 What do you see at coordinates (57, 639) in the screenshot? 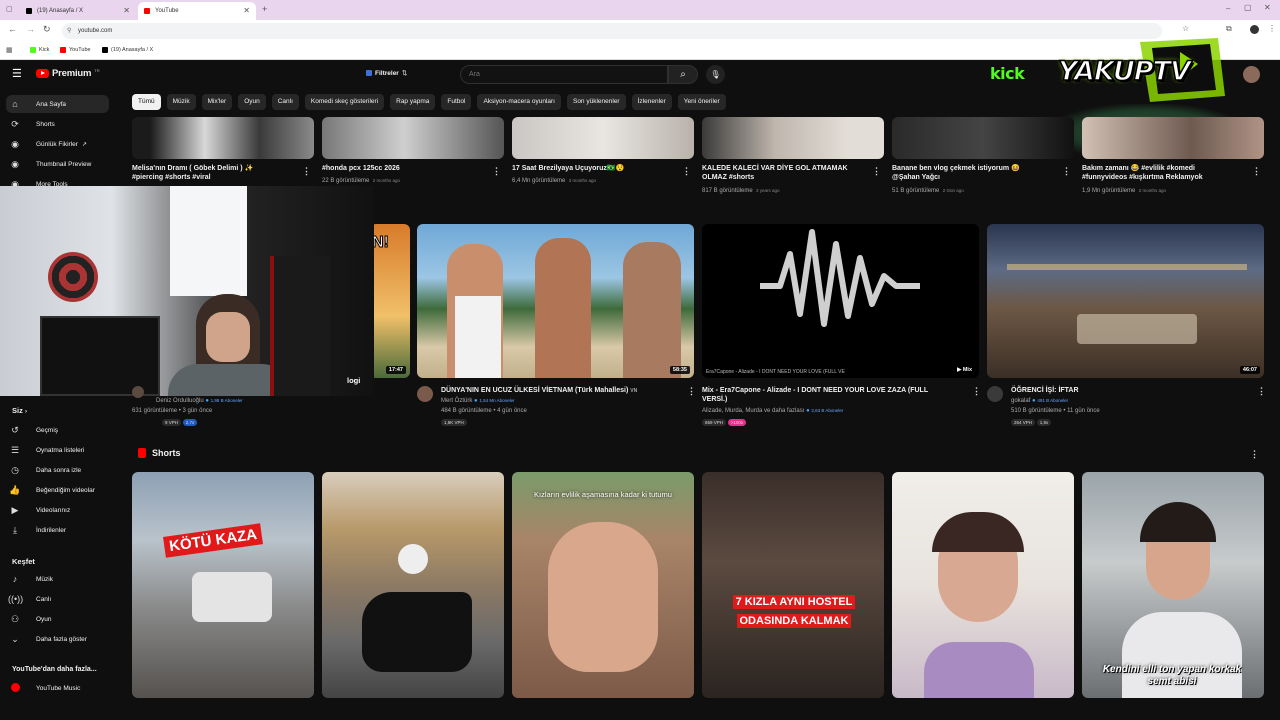
I see `sidebar-show-more: ⌄ Daha fazla göster` at bounding box center [57, 639].